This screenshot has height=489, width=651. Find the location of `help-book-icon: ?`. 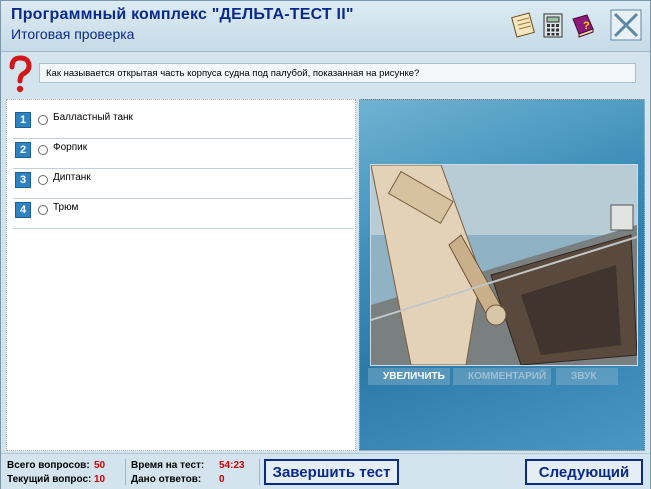

help-book-icon: ? is located at coordinates (583, 25).